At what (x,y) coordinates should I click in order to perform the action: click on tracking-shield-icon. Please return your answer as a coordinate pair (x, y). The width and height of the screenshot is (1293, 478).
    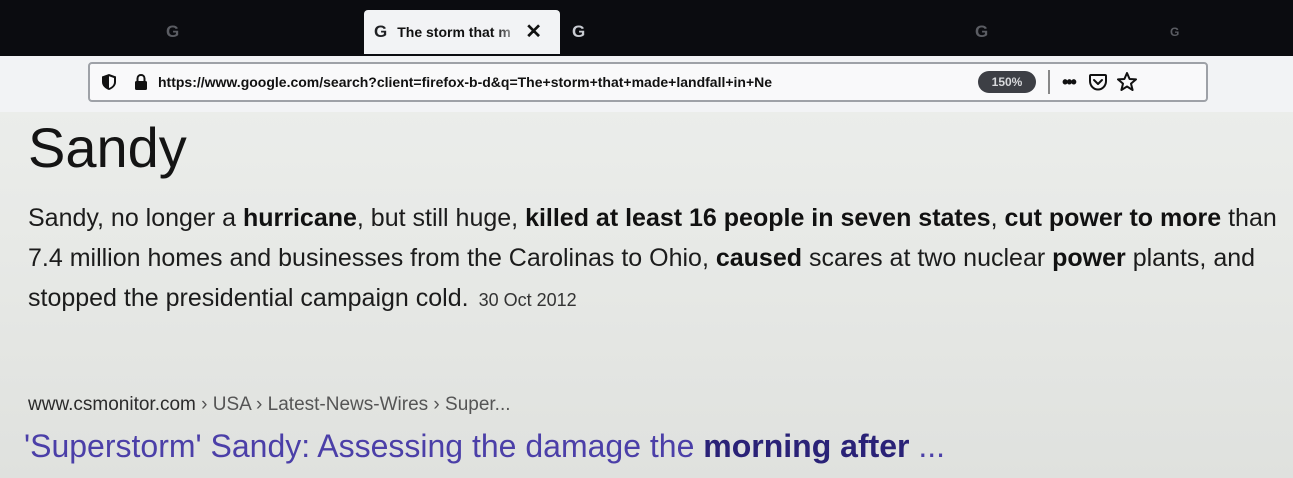
    Looking at the image, I should click on (109, 82).